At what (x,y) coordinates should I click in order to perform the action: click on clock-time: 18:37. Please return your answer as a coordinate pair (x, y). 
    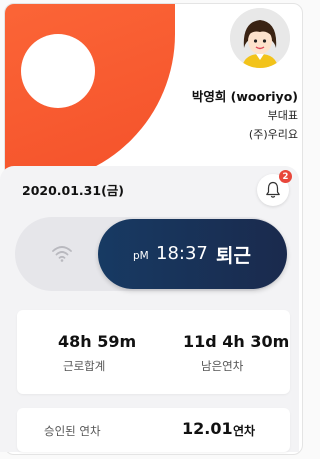
    Looking at the image, I should click on (182, 253).